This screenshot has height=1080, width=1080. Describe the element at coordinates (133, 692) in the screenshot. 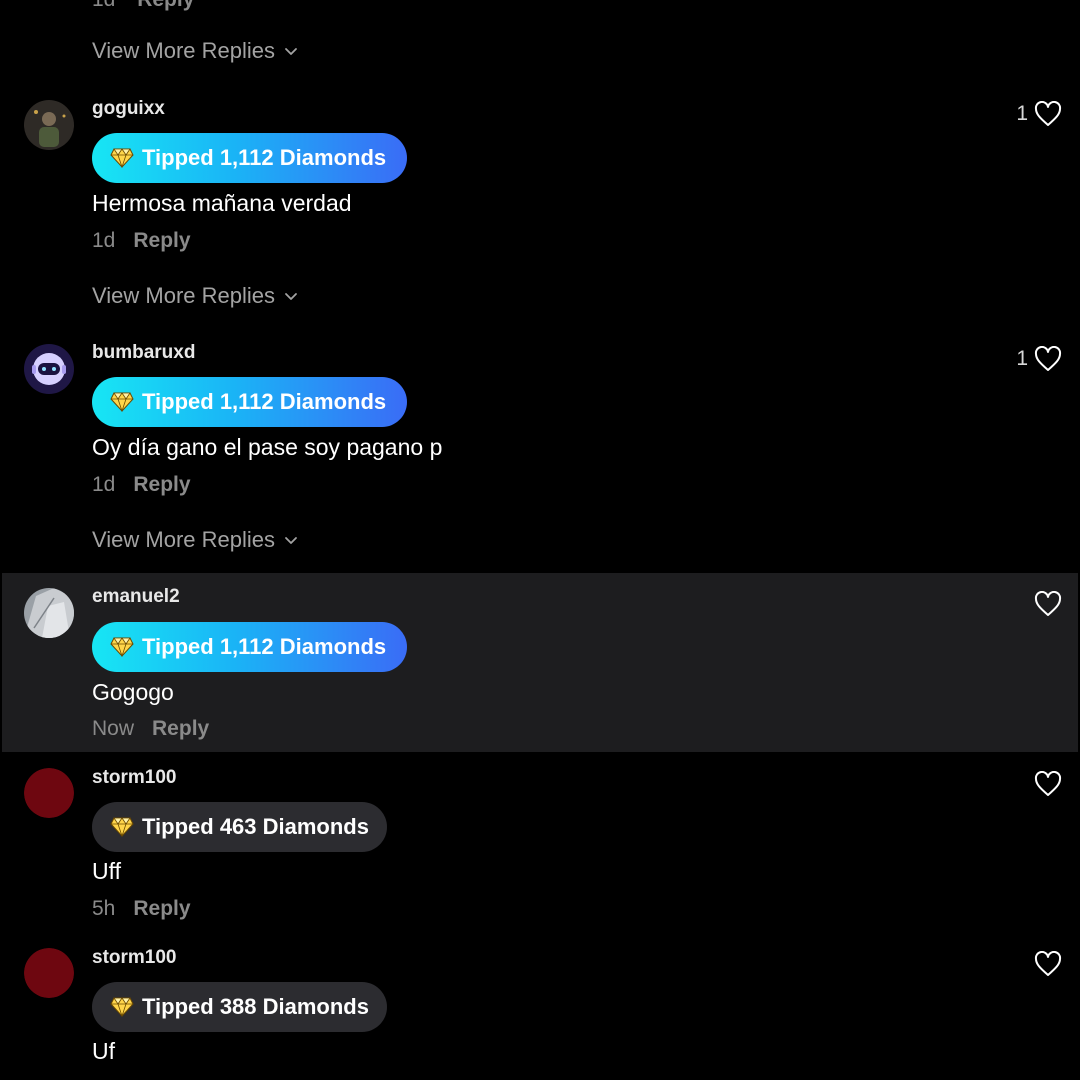

I see `comment-text: Gogogo` at that location.